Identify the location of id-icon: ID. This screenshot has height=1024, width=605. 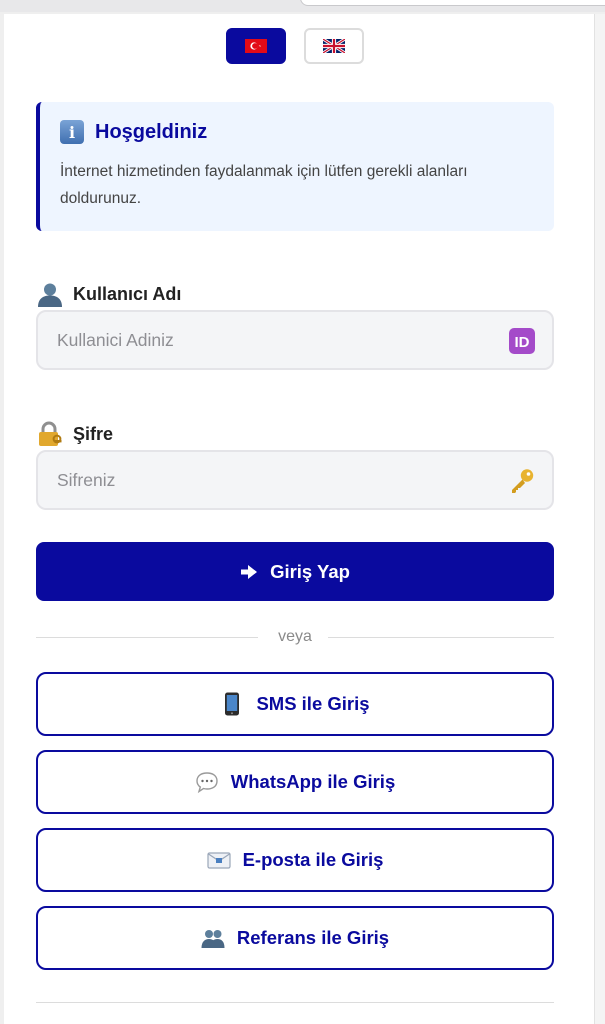
(522, 341).